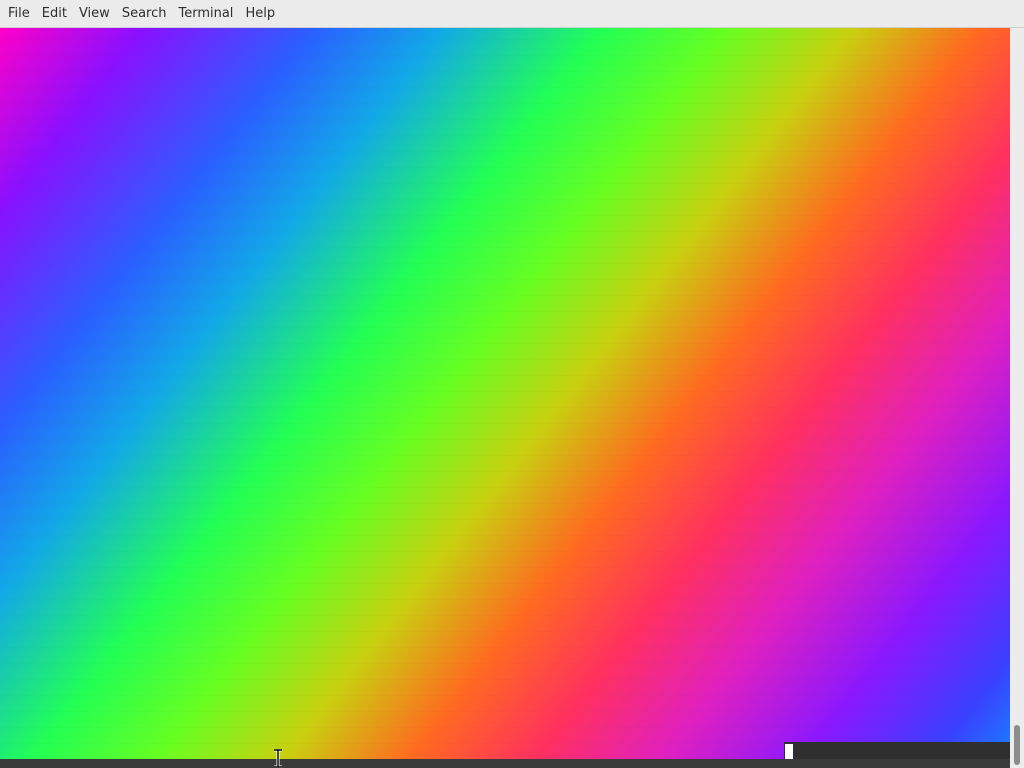 This screenshot has height=768, width=1024. Describe the element at coordinates (789, 751) in the screenshot. I see `terminal-cursor` at that location.